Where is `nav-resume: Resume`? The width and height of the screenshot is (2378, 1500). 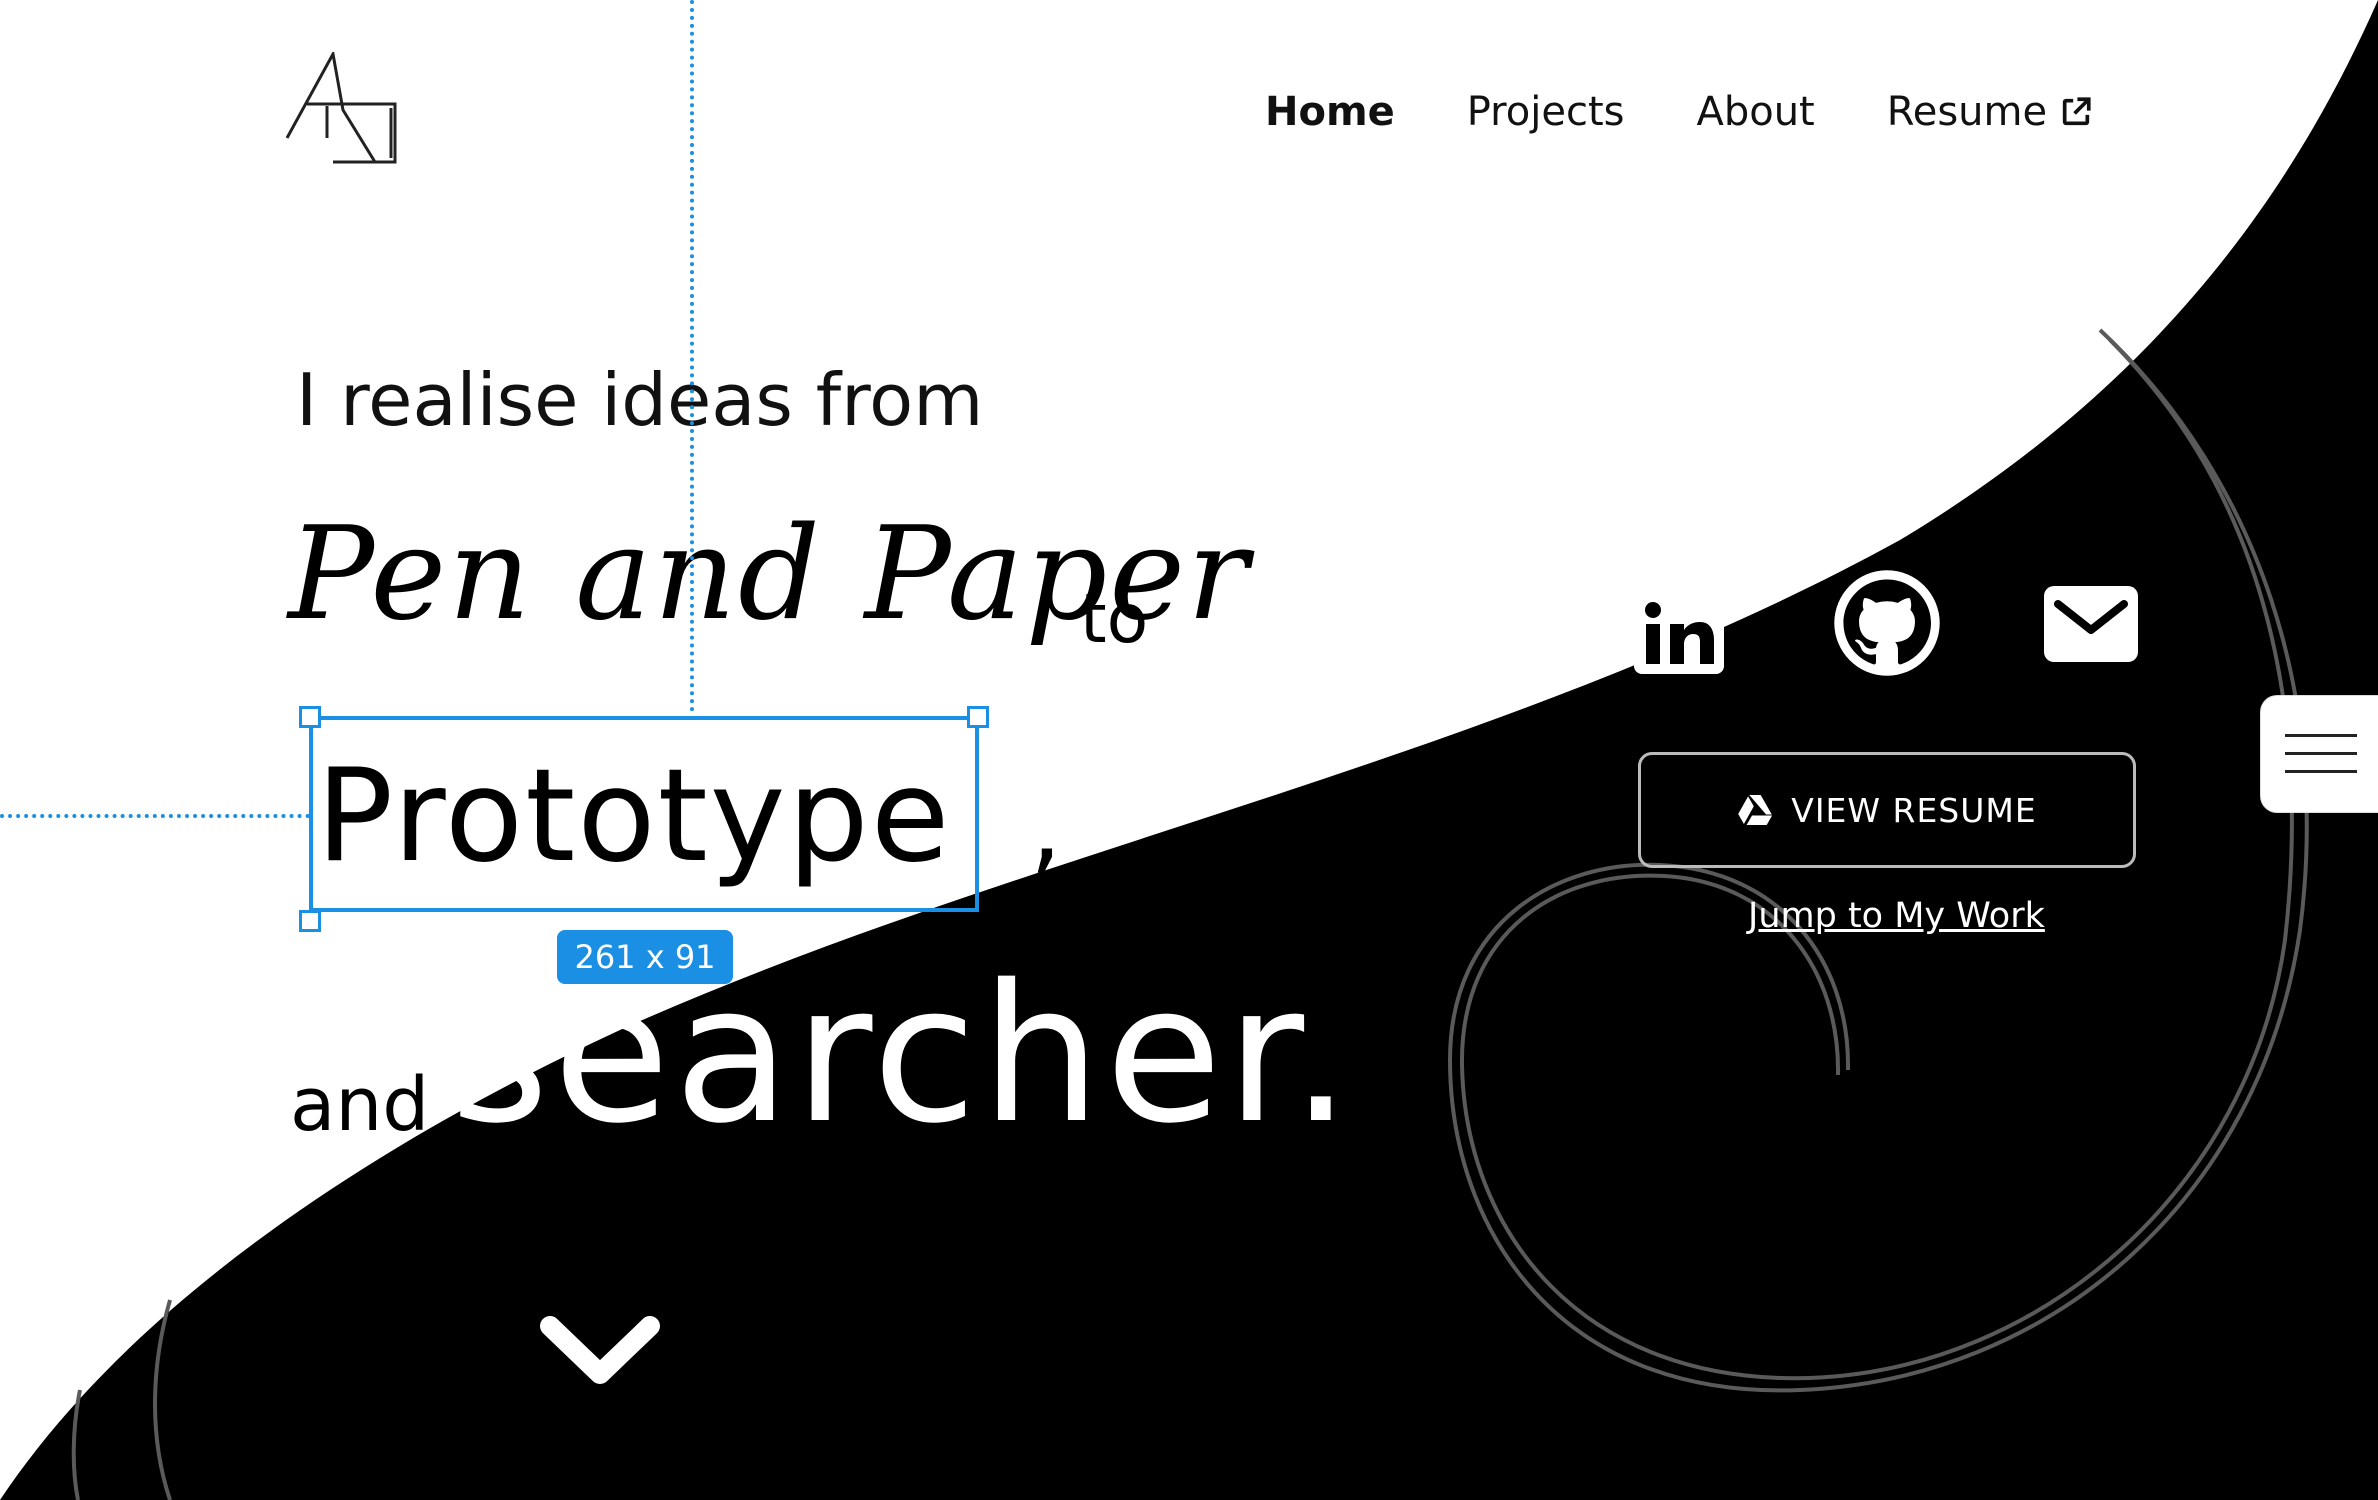
nav-resume: Resume is located at coordinates (1990, 112).